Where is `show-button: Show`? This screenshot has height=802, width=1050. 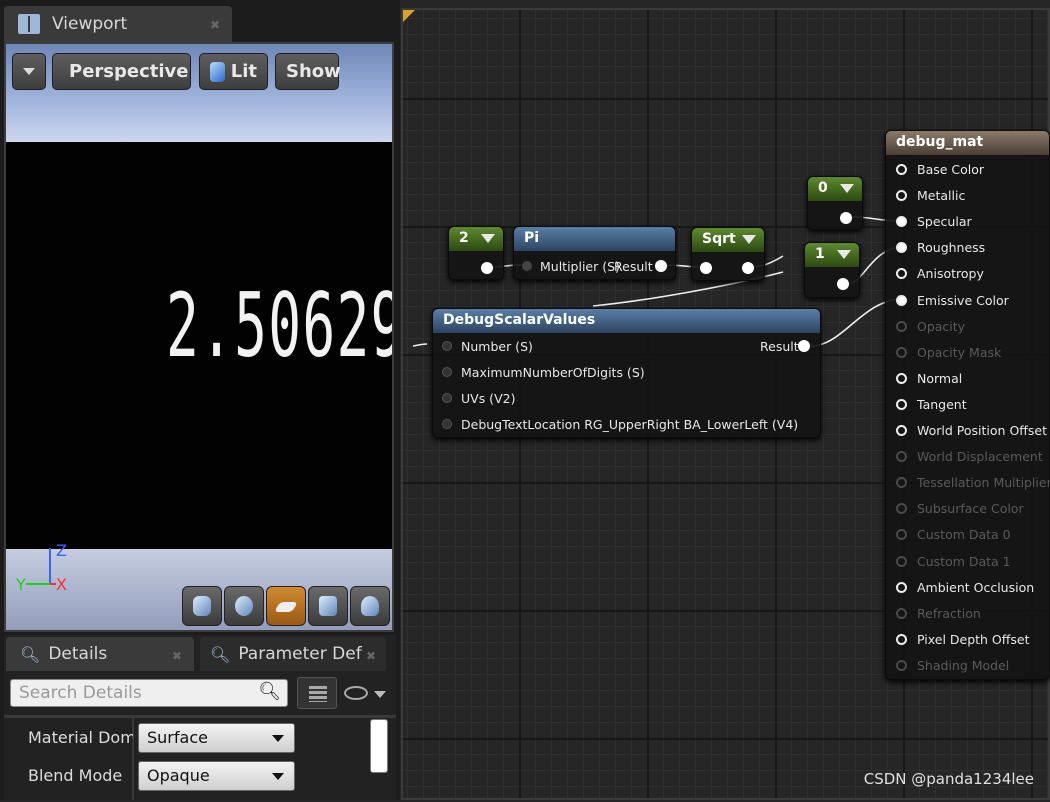 show-button: Show is located at coordinates (308, 71).